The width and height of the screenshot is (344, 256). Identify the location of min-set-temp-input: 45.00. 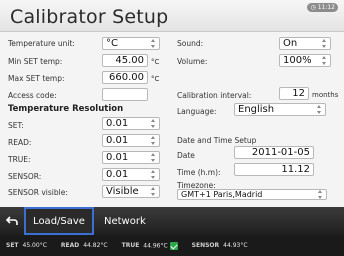
(125, 60).